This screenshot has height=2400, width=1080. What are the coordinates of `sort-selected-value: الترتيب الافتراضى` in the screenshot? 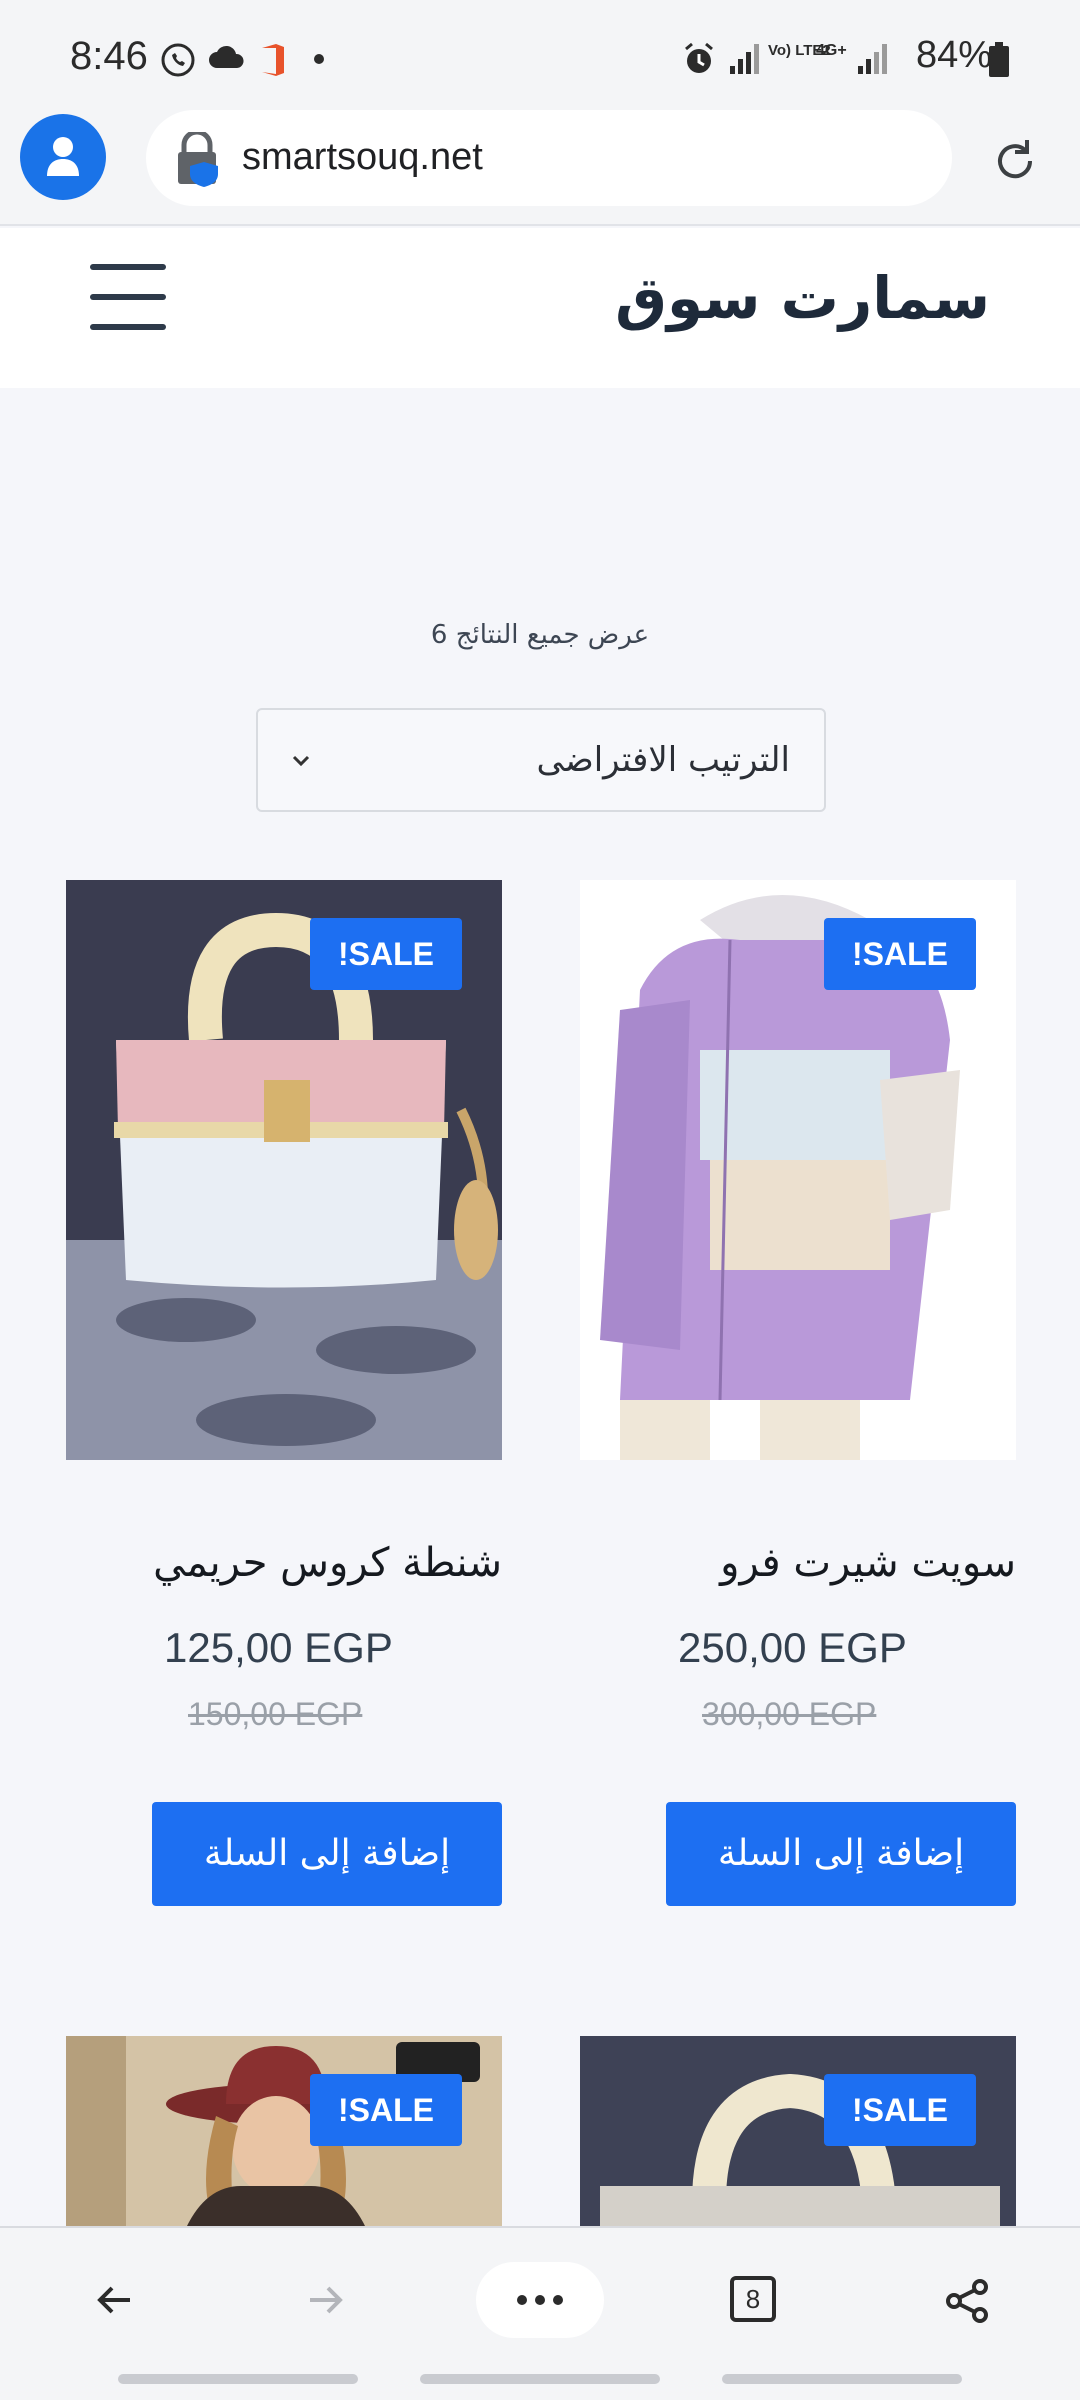 It's located at (663, 760).